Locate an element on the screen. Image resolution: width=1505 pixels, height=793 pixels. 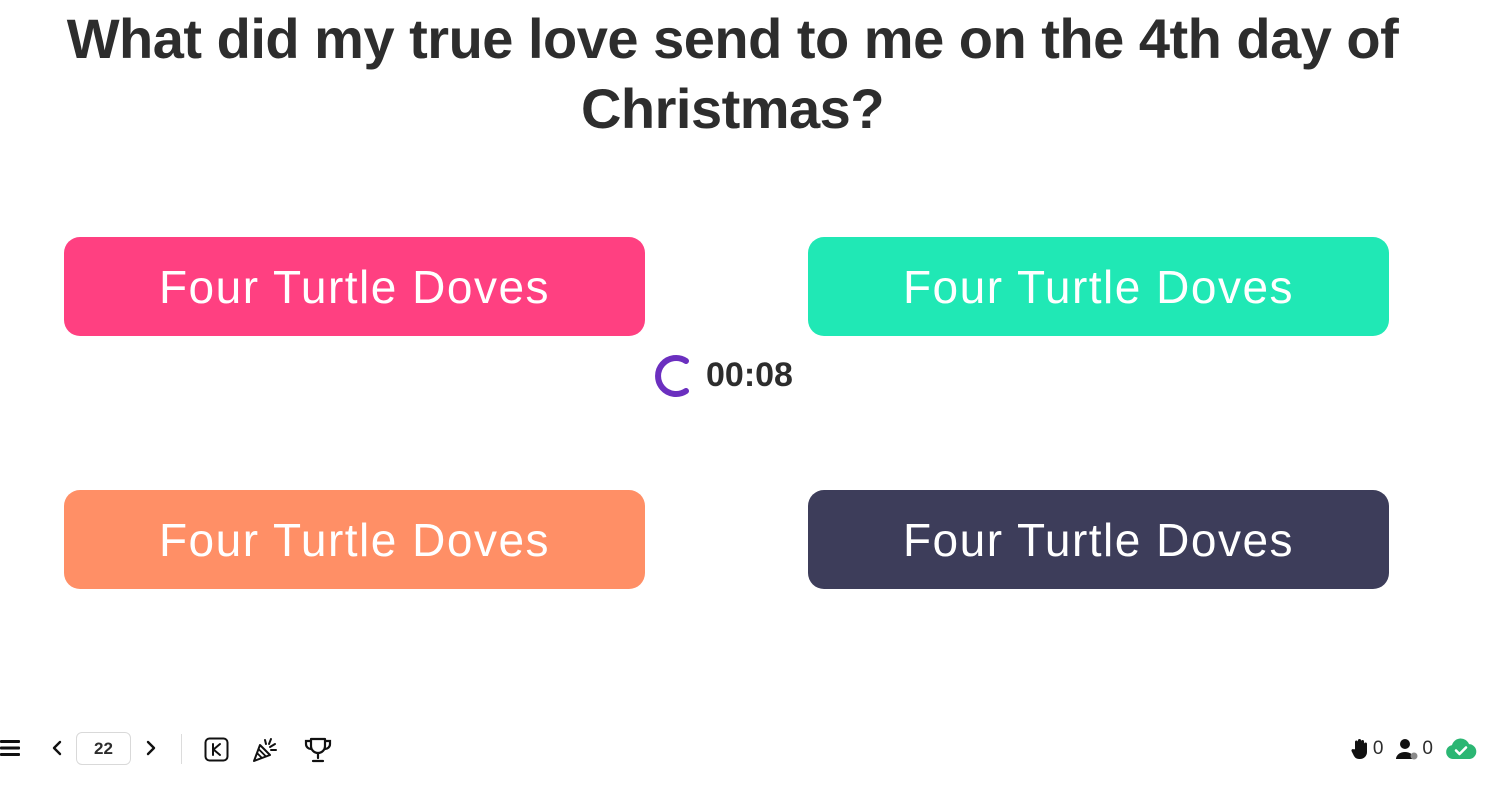
chevron-left-icon is located at coordinates (57, 748).